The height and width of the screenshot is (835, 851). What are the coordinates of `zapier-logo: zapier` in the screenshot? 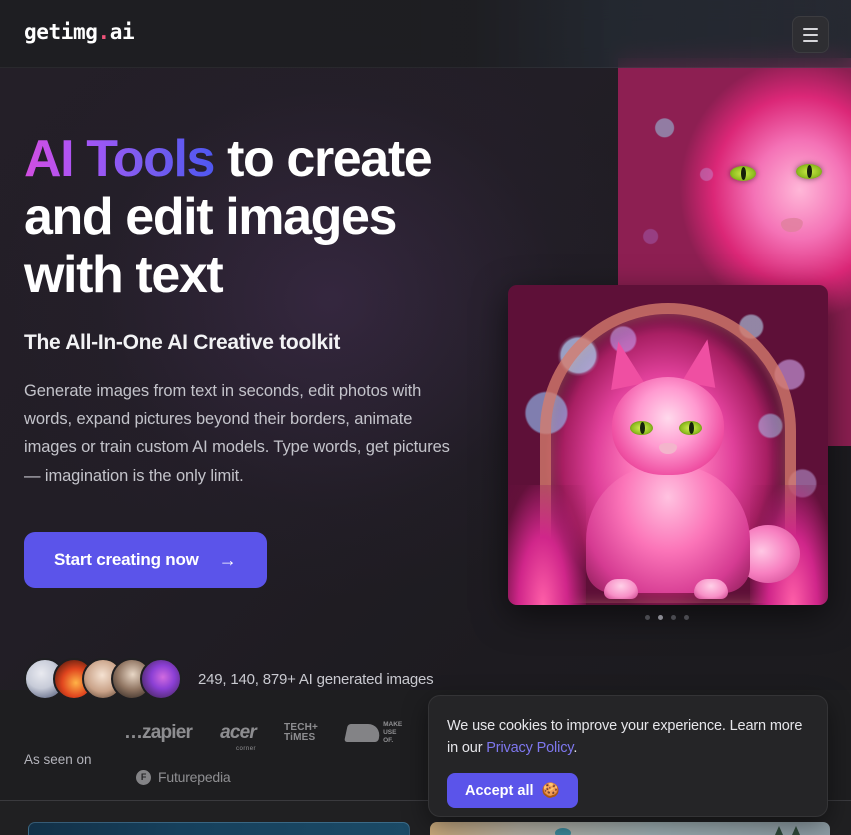 It's located at (158, 733).